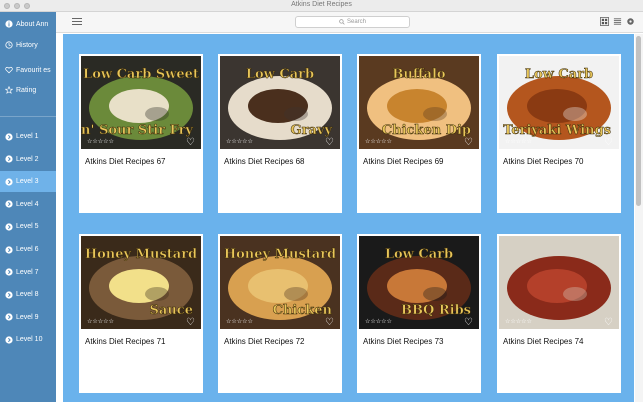 The width and height of the screenshot is (643, 402). I want to click on info-icon, so click(9, 24).